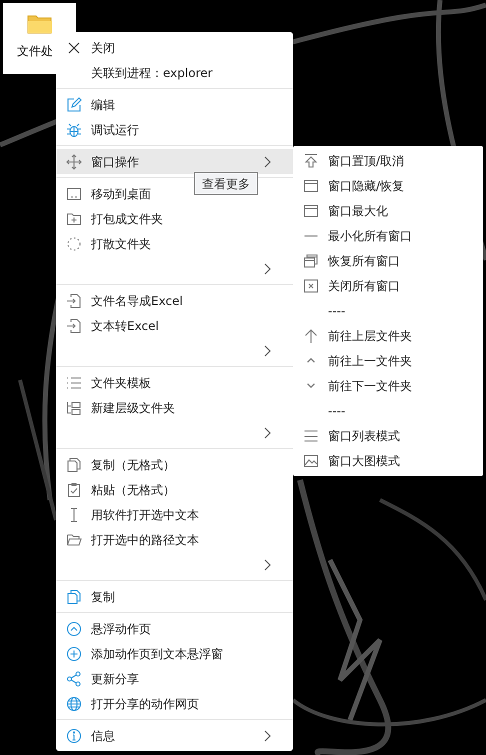  Describe the element at coordinates (388, 335) in the screenshot. I see `menu-item: 前往上层文件夹` at that location.